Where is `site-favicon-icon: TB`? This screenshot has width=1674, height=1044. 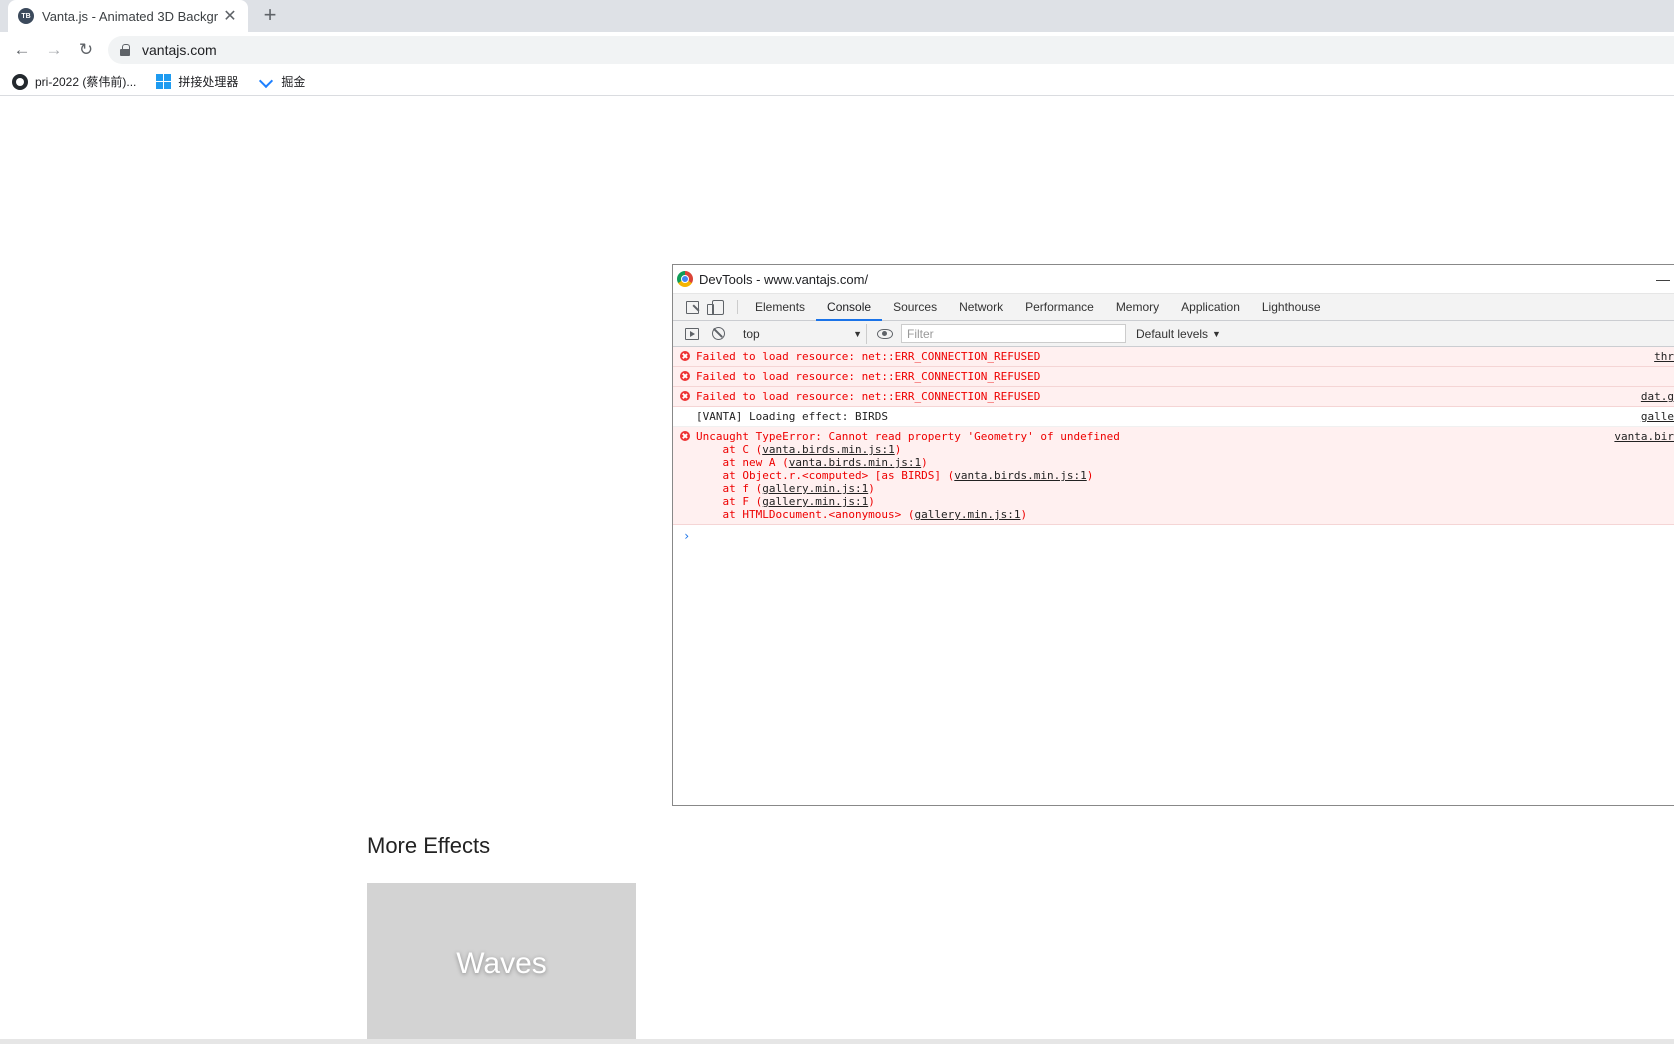 site-favicon-icon: TB is located at coordinates (26, 16).